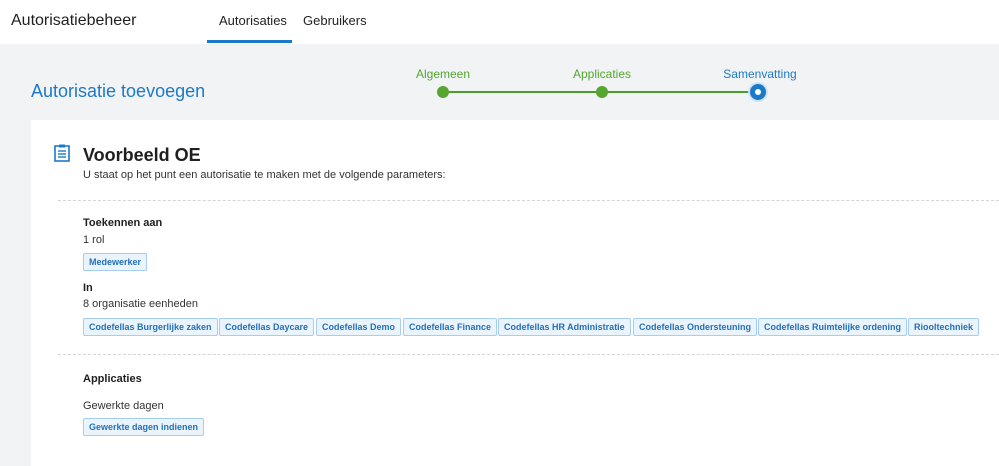 This screenshot has height=466, width=999. What do you see at coordinates (88, 288) in the screenshot?
I see `in-heading: In` at bounding box center [88, 288].